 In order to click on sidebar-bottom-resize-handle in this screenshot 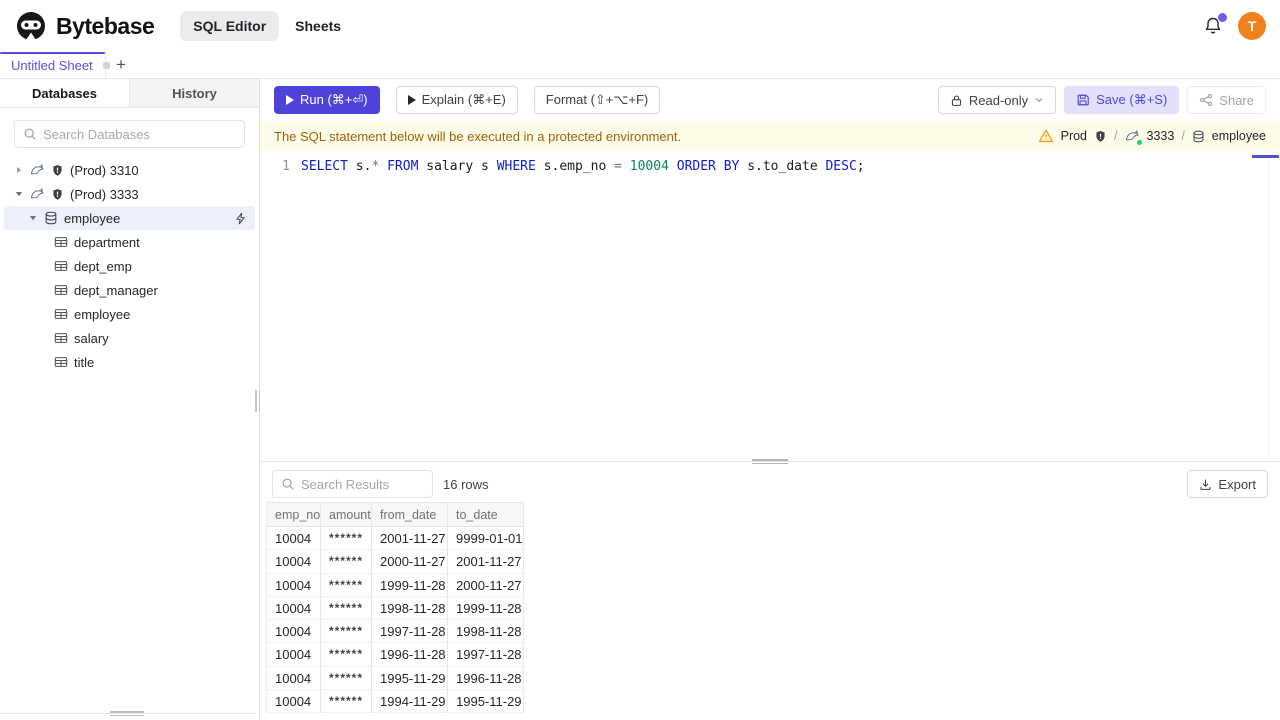, I will do `click(127, 713)`.